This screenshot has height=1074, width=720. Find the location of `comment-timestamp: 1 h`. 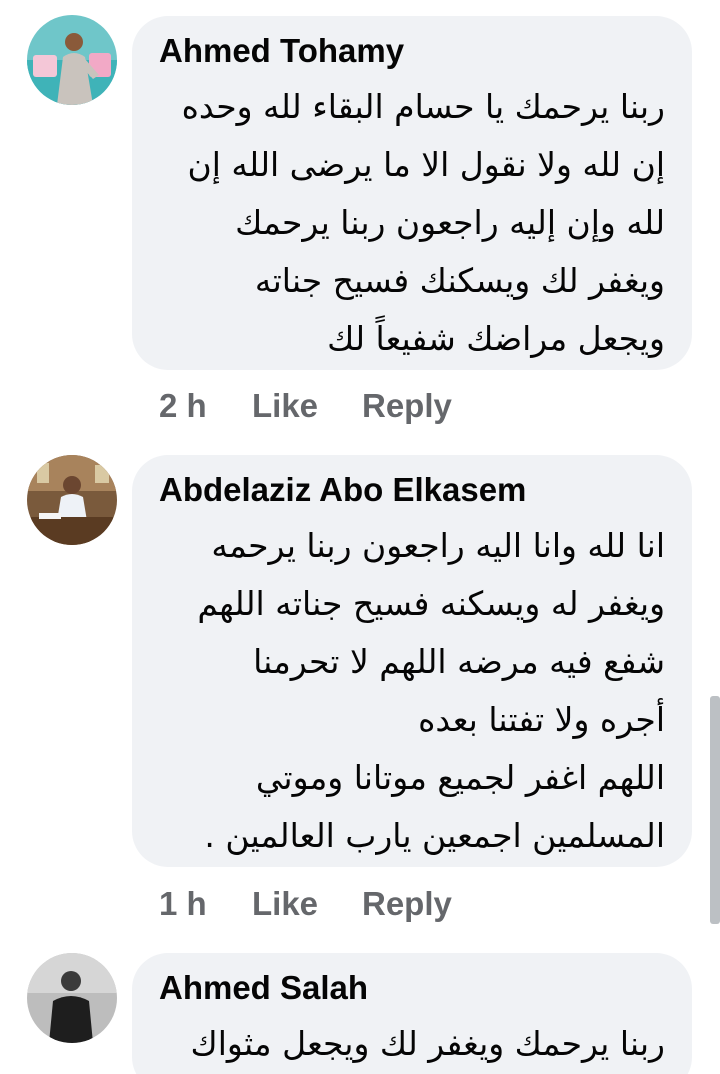

comment-timestamp: 1 h is located at coordinates (183, 904).